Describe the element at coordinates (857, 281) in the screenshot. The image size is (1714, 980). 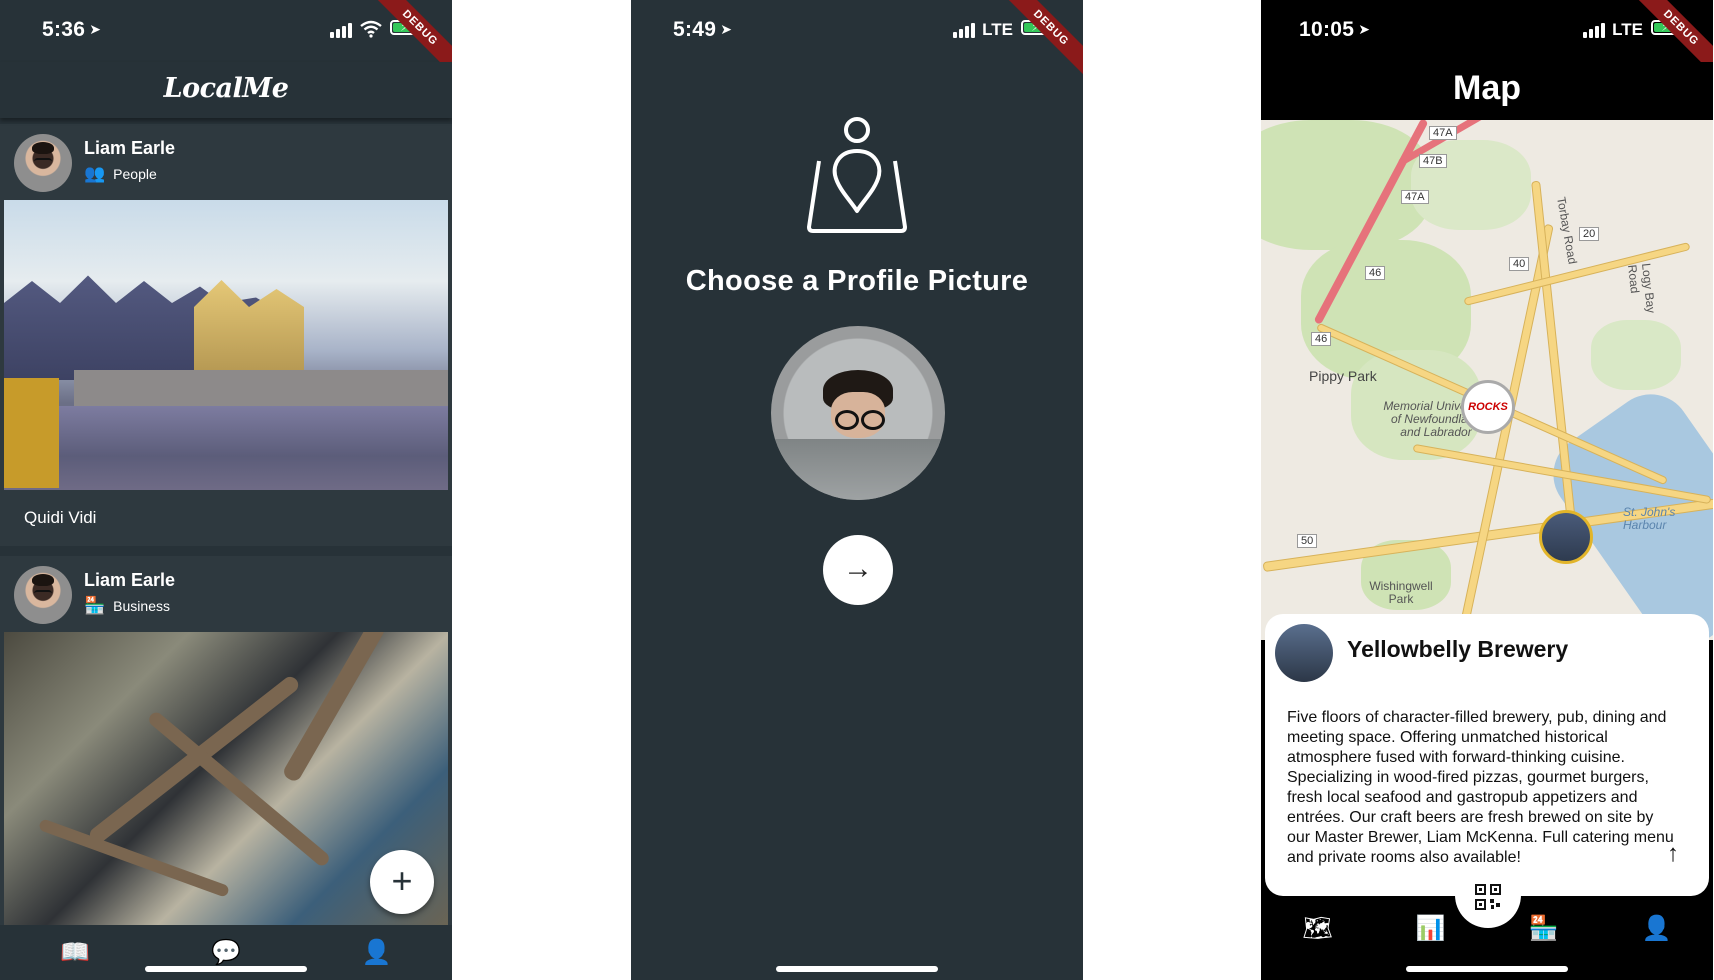
I see `page-title: Choose a Profile Picture` at that location.